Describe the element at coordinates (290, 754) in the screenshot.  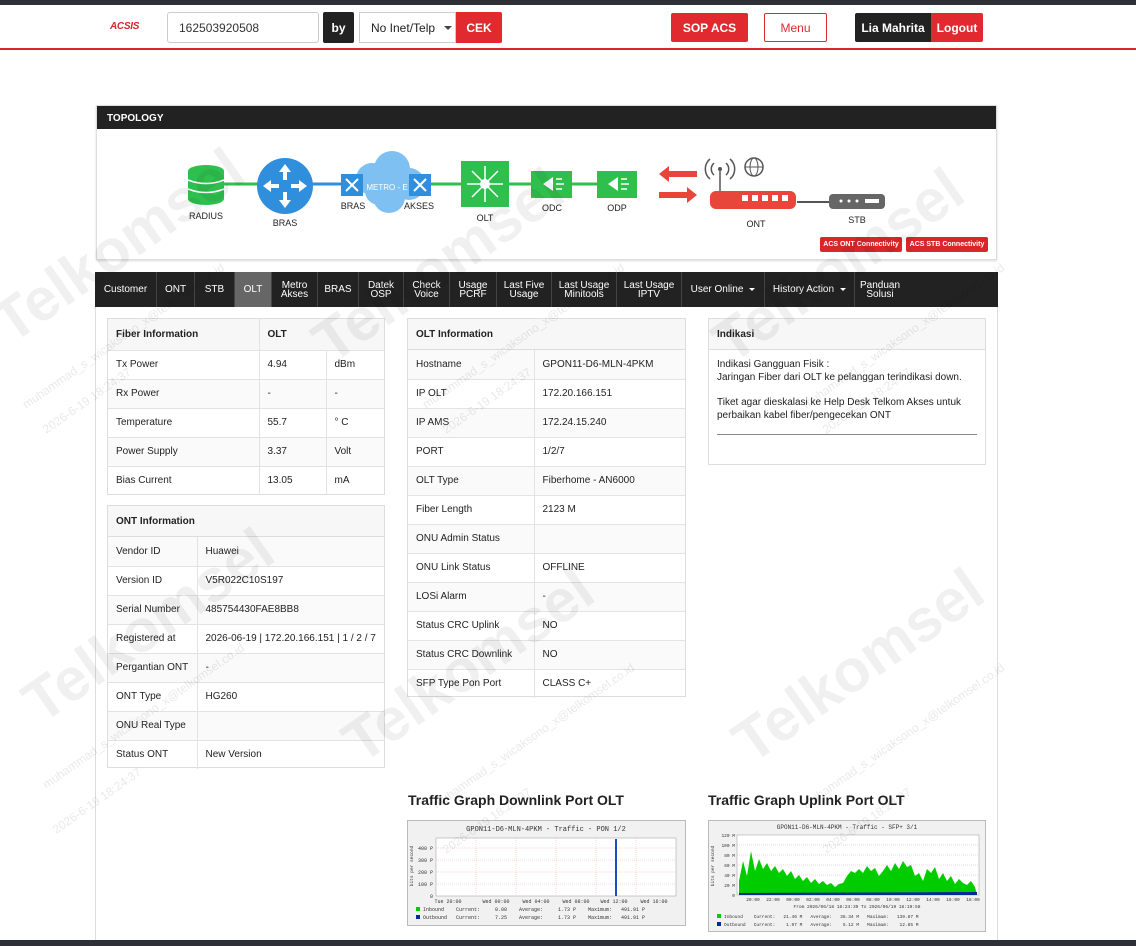
I see `row-value: New Version` at that location.